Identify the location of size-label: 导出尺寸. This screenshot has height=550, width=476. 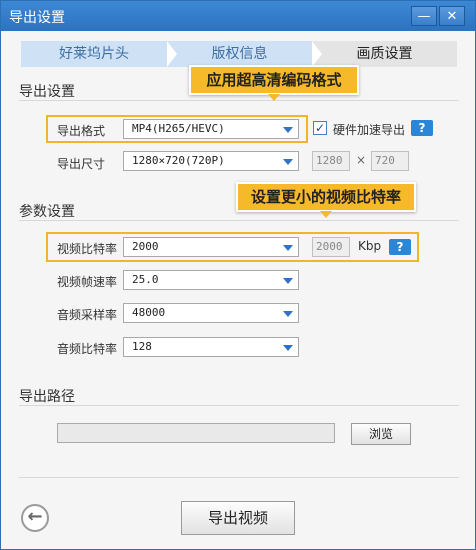
(81, 164).